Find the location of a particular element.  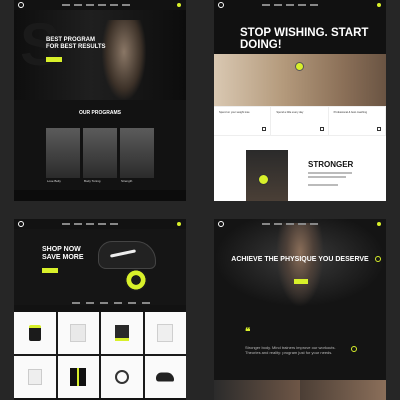

product-filters is located at coordinates (111, 303).